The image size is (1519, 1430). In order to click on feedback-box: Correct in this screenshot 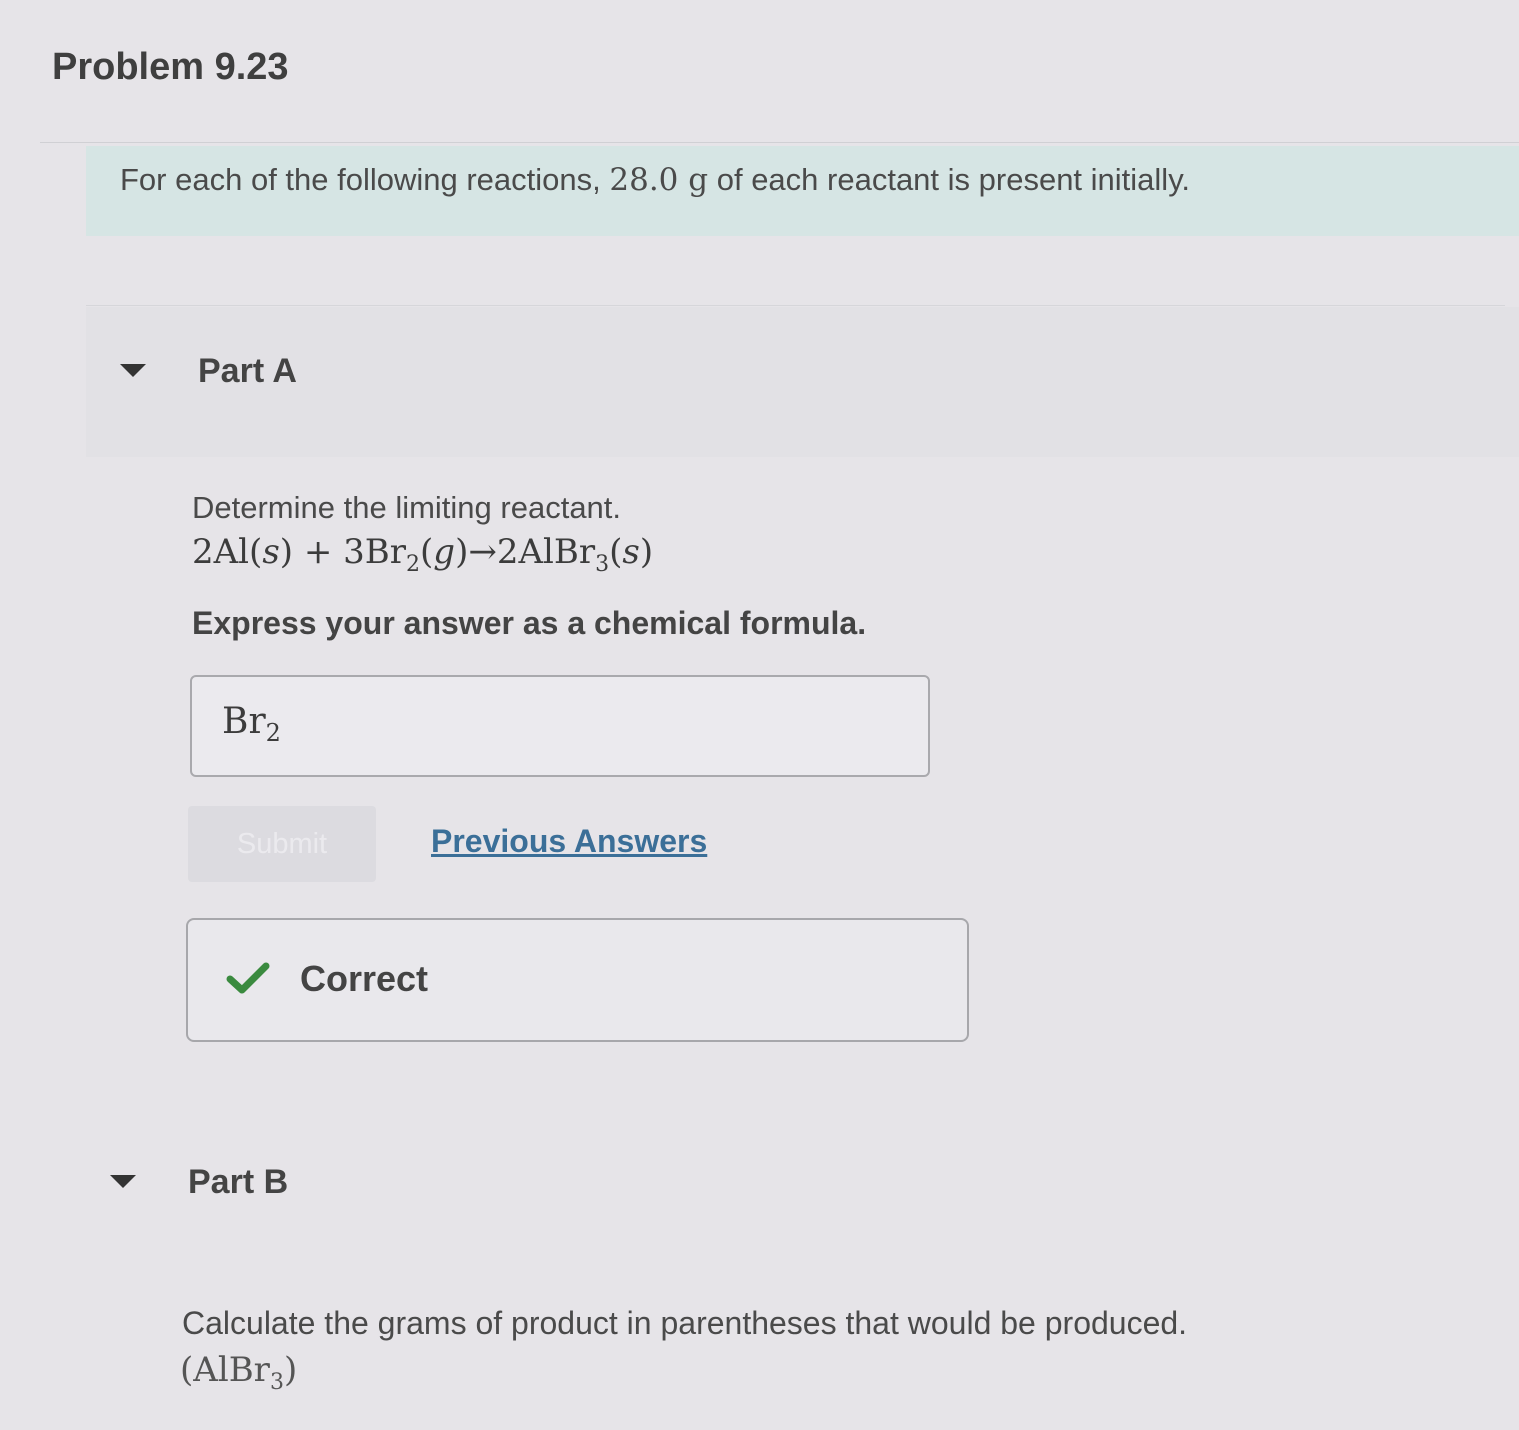, I will do `click(577, 980)`.